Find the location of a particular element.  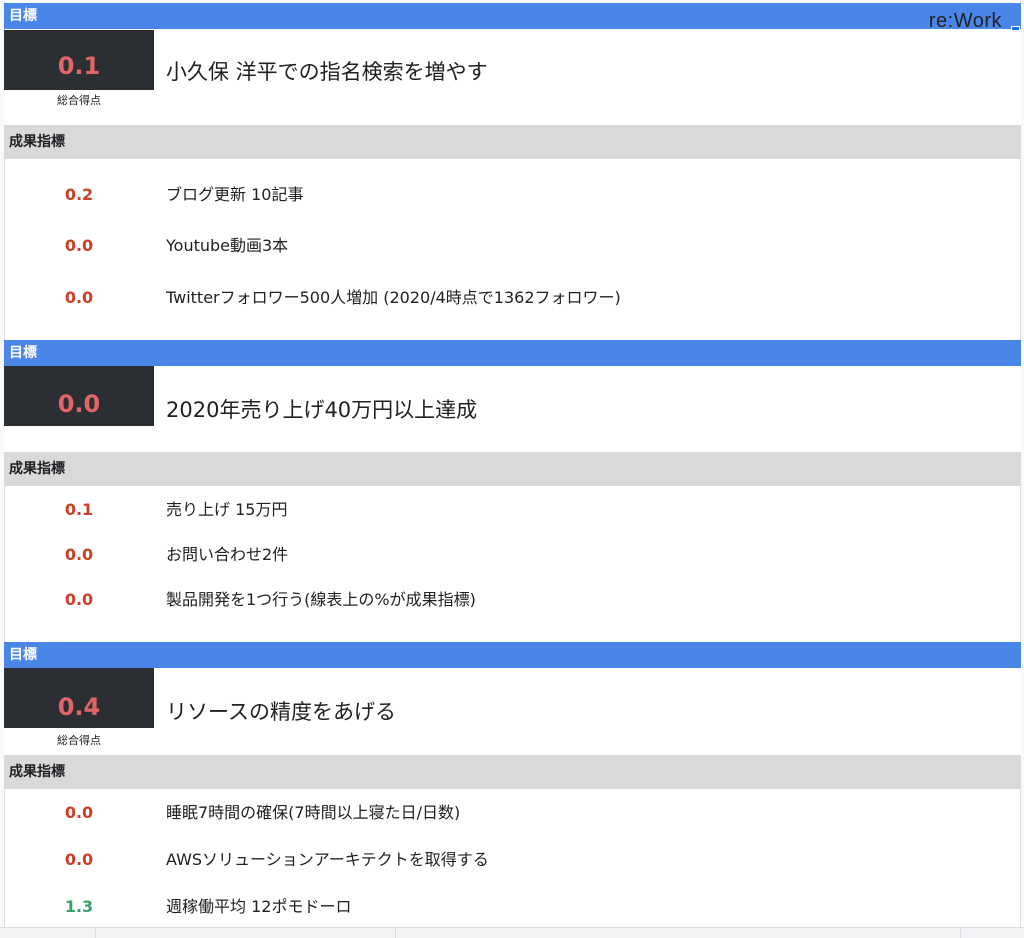

goal-row: 0.4 総合得点 リソースの精度をあげる is located at coordinates (512, 712).